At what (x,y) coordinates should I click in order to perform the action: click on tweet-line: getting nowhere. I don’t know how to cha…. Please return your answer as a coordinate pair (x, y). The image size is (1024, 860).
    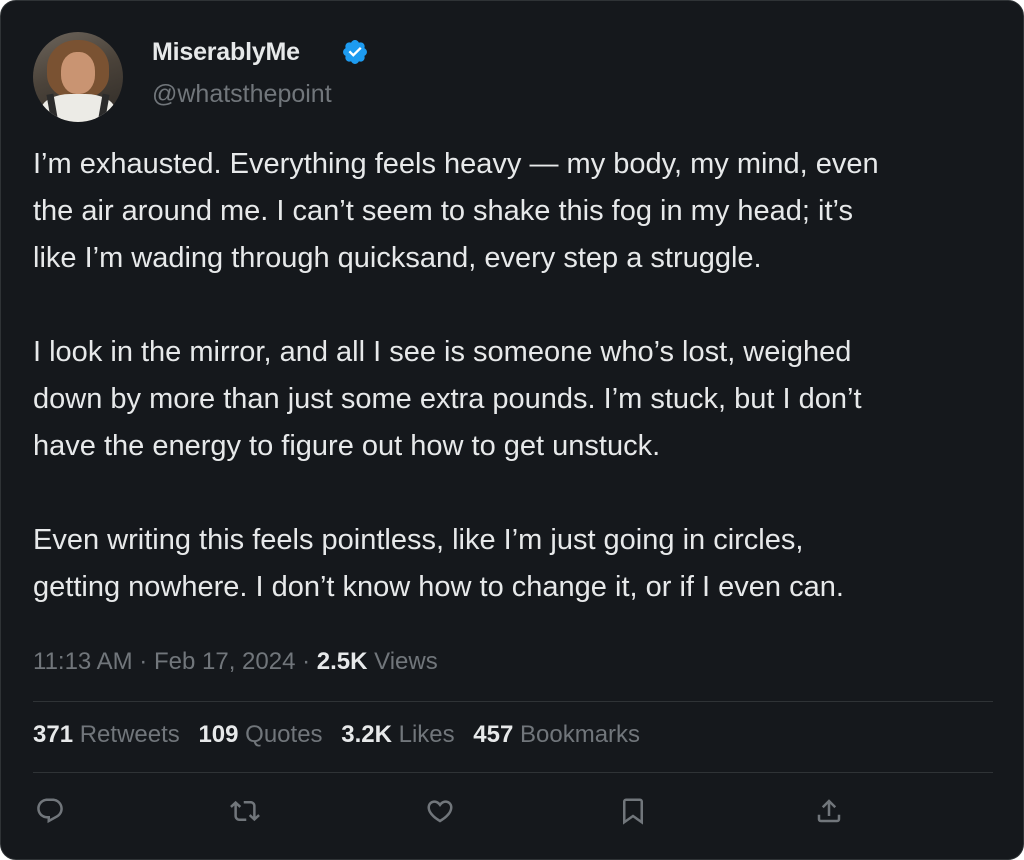
    Looking at the image, I should click on (438, 587).